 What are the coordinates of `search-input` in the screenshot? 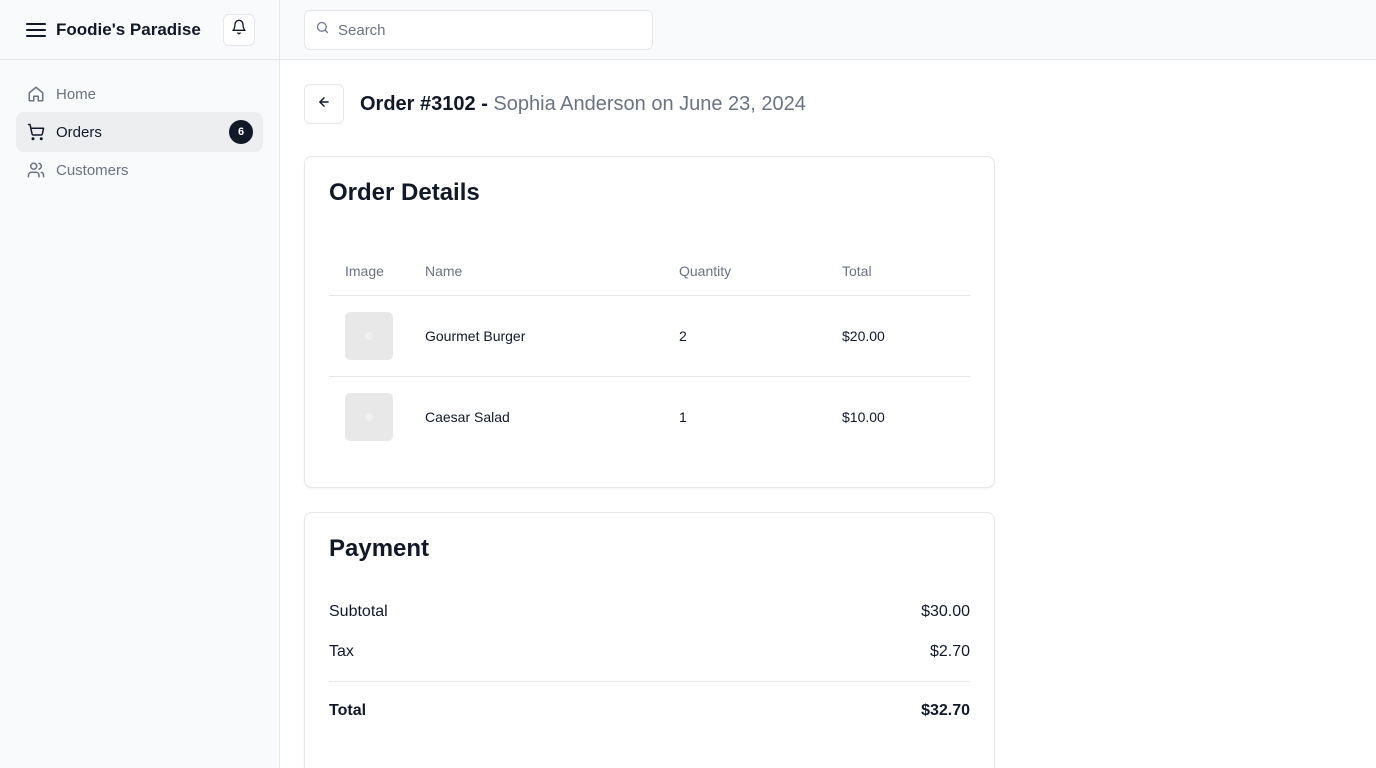 It's located at (483, 30).